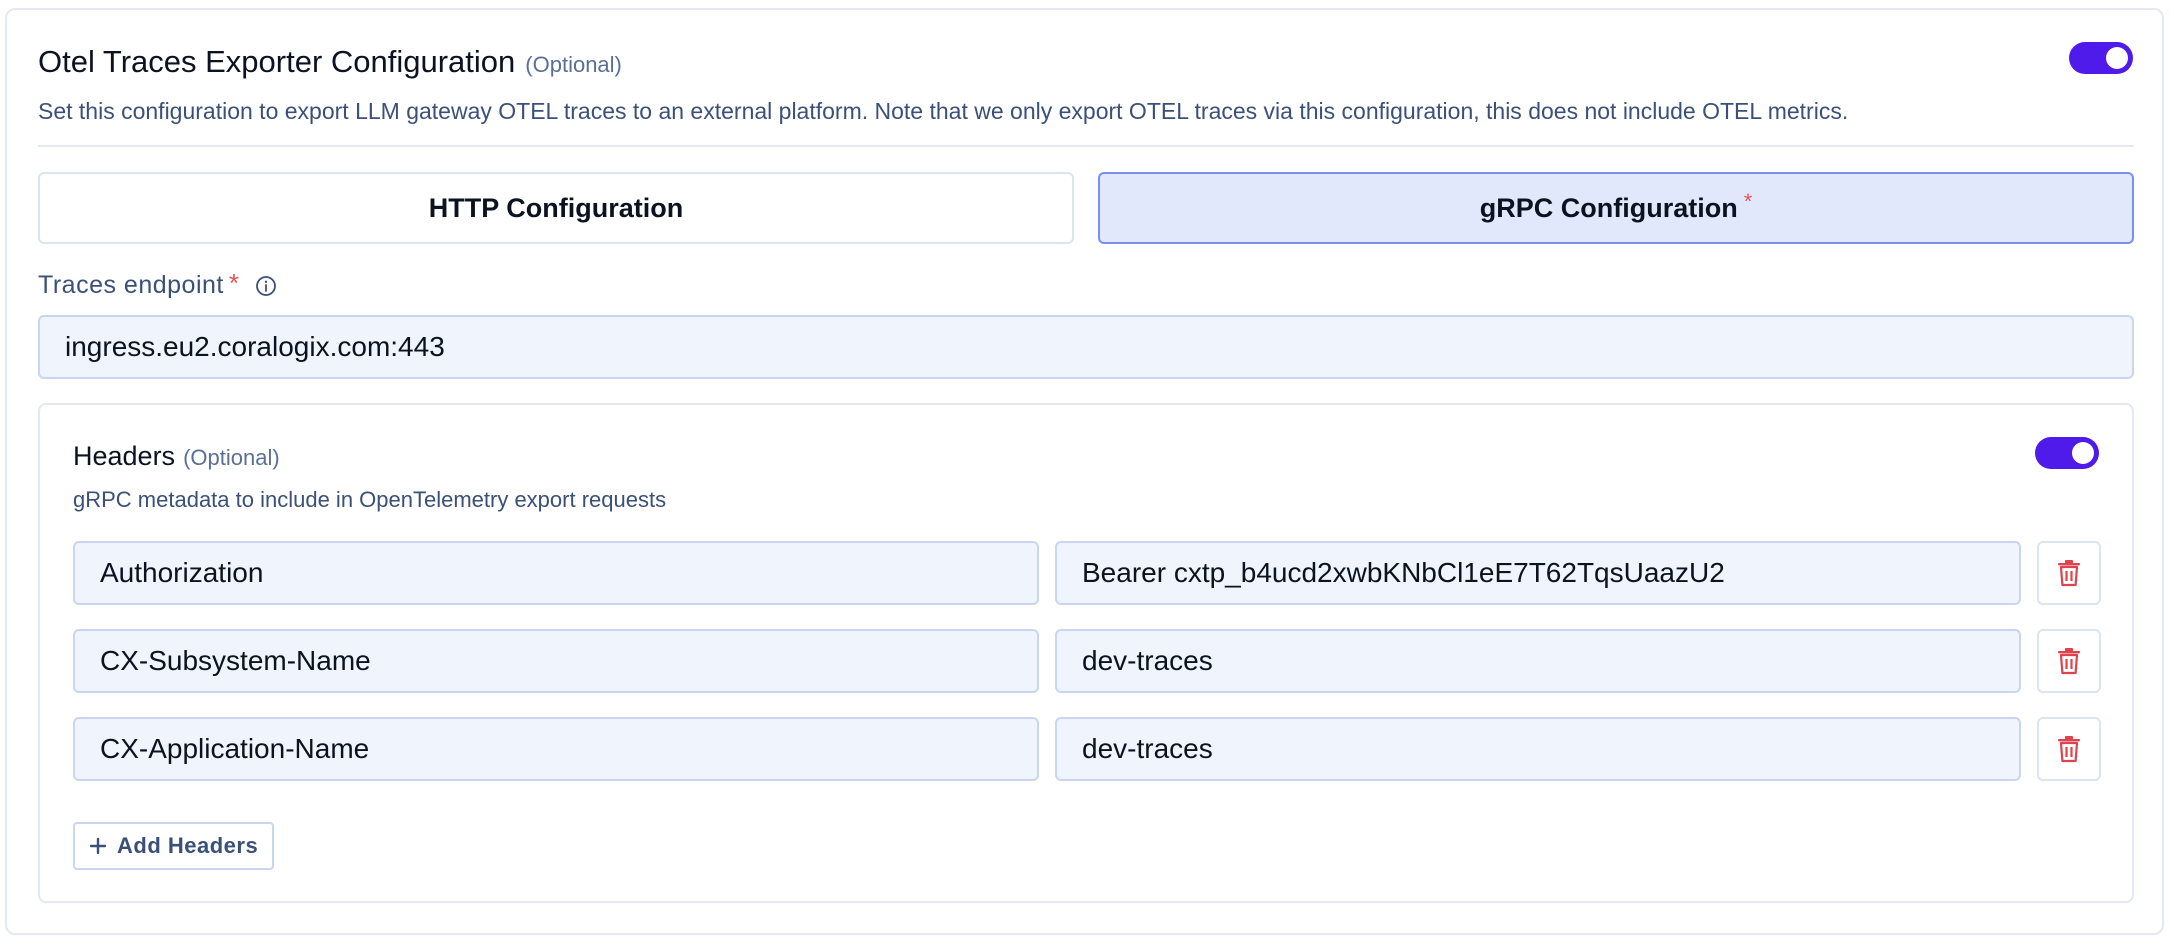 The width and height of the screenshot is (2174, 946). I want to click on section-optional-label: (Optional), so click(573, 64).